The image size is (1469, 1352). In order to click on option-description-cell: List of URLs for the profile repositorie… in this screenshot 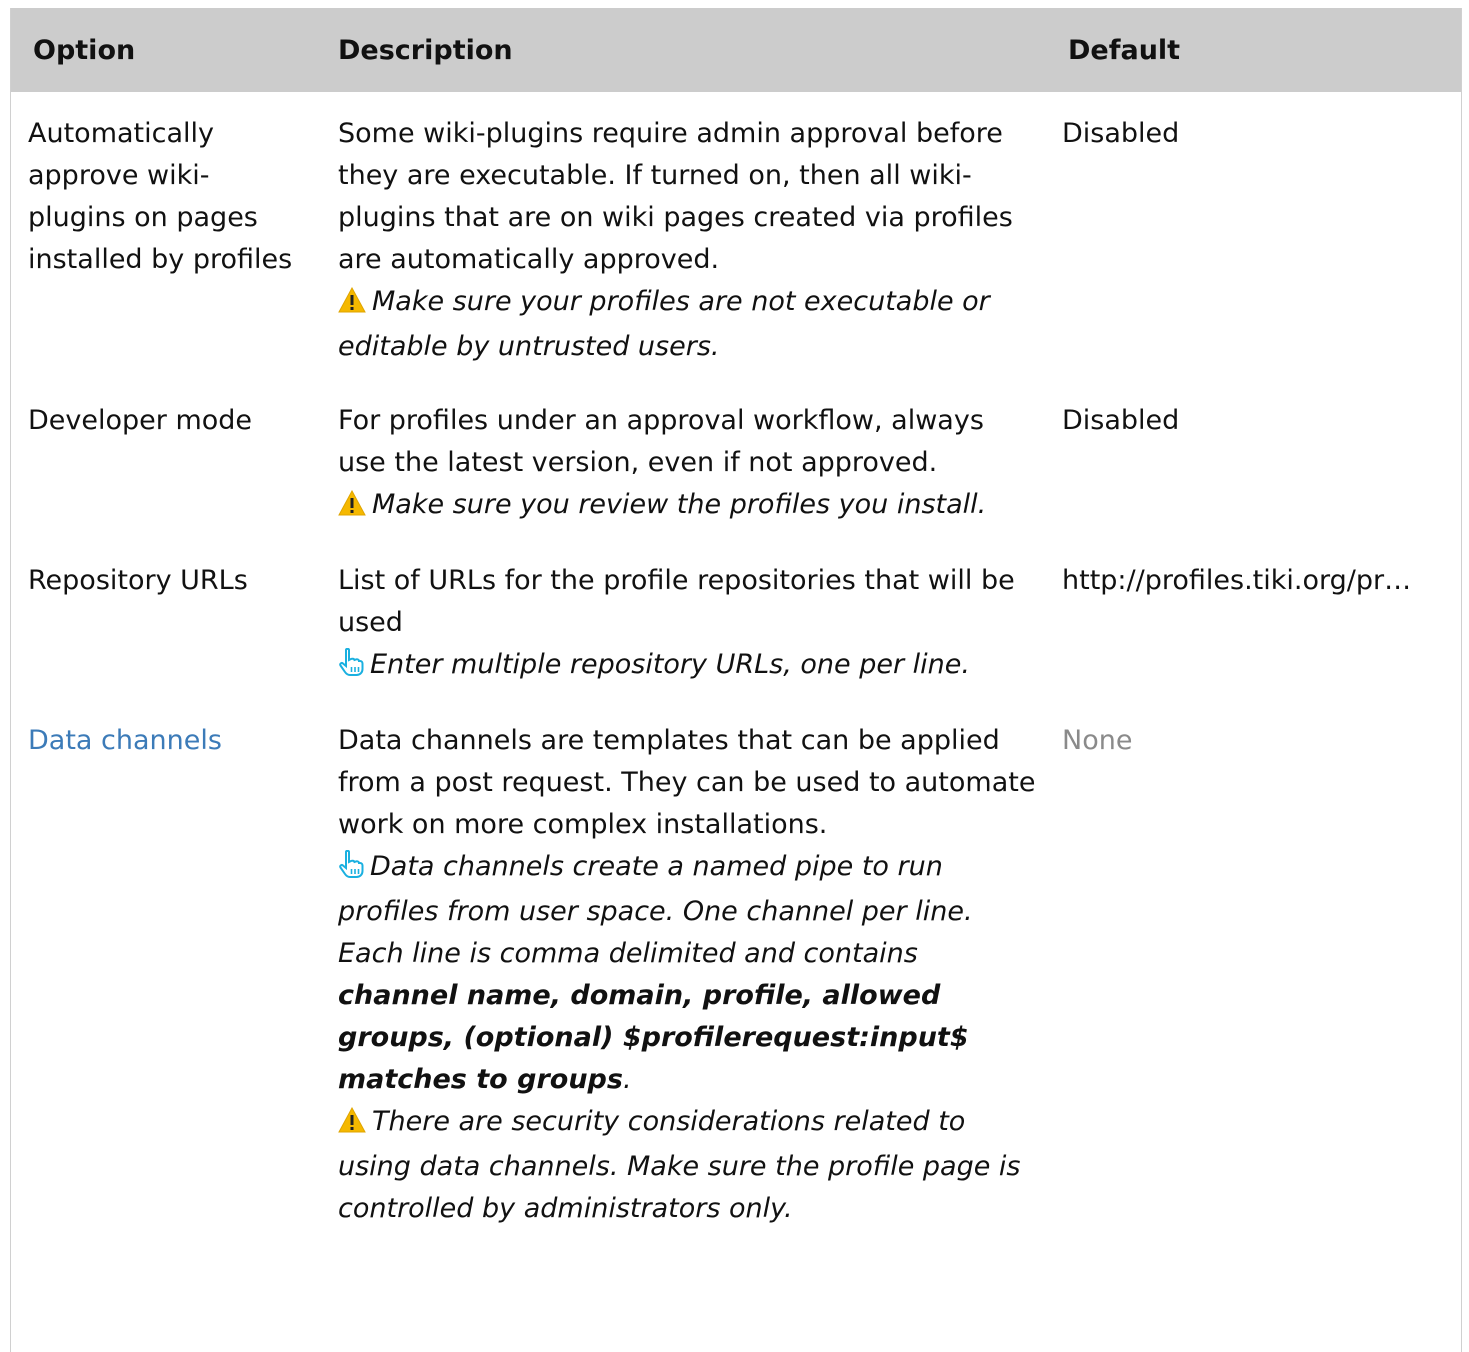, I will do `click(681, 640)`.